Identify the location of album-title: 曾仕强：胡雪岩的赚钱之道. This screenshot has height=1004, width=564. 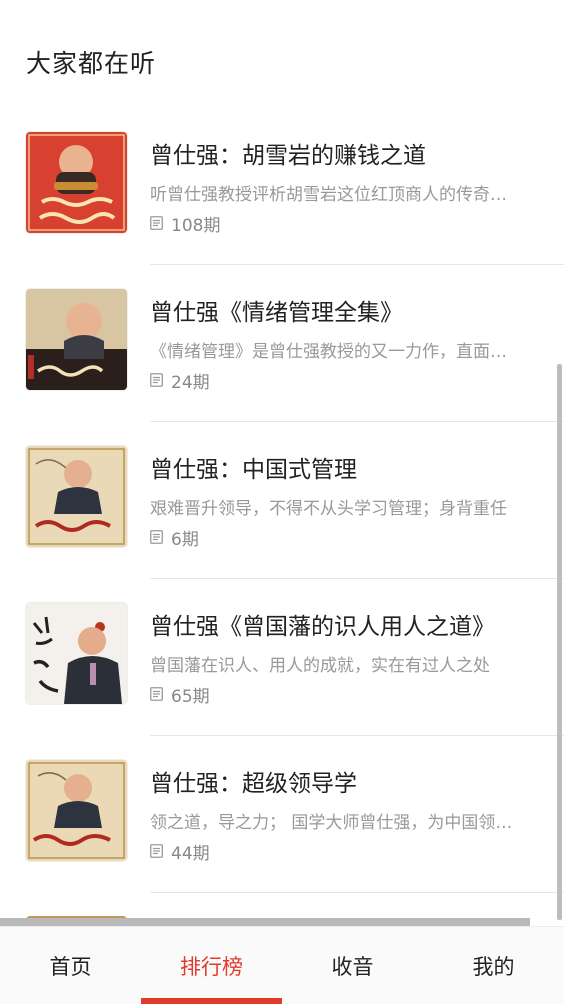
(288, 156).